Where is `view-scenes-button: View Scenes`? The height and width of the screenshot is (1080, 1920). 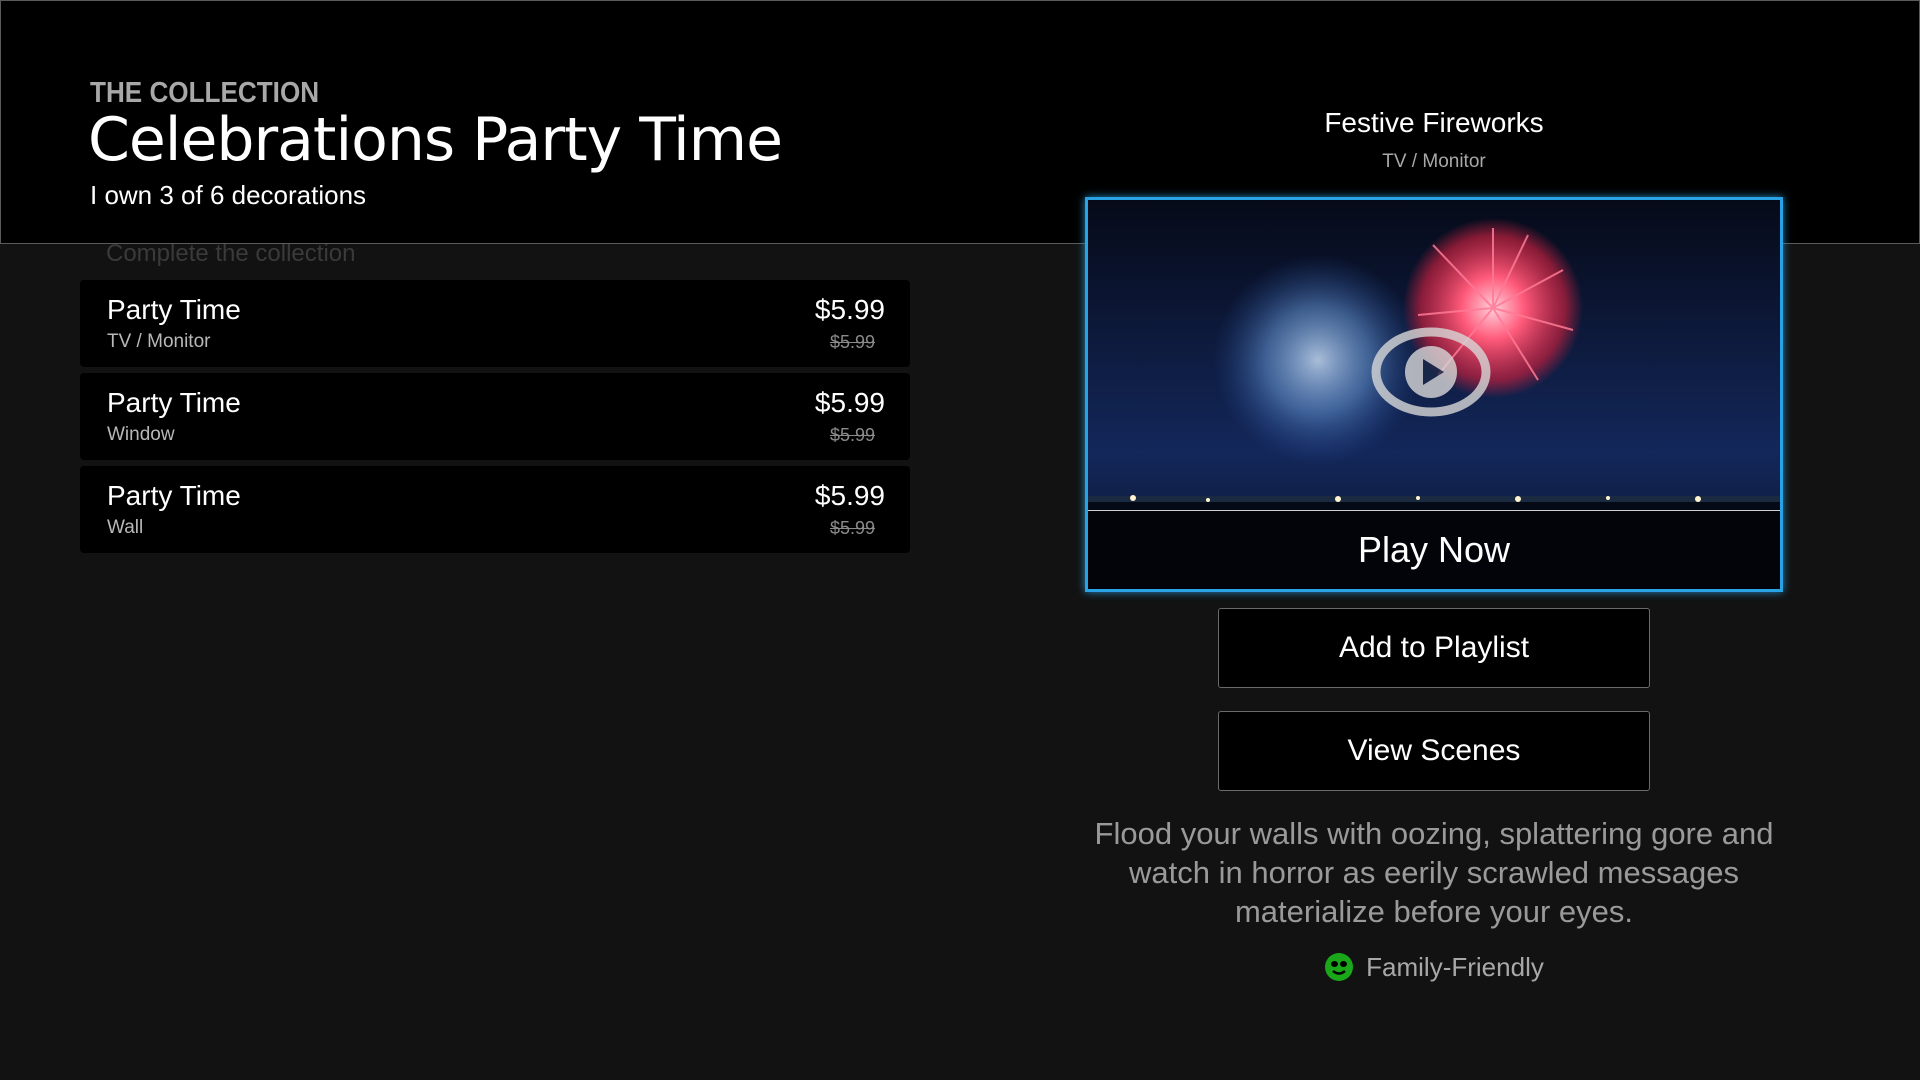 view-scenes-button: View Scenes is located at coordinates (1434, 751).